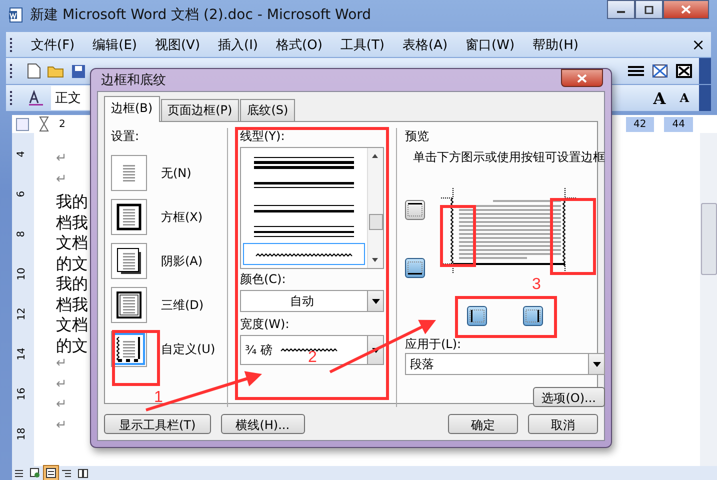 The image size is (717, 480). Describe the element at coordinates (22, 234) in the screenshot. I see `ruler-number: 8` at that location.